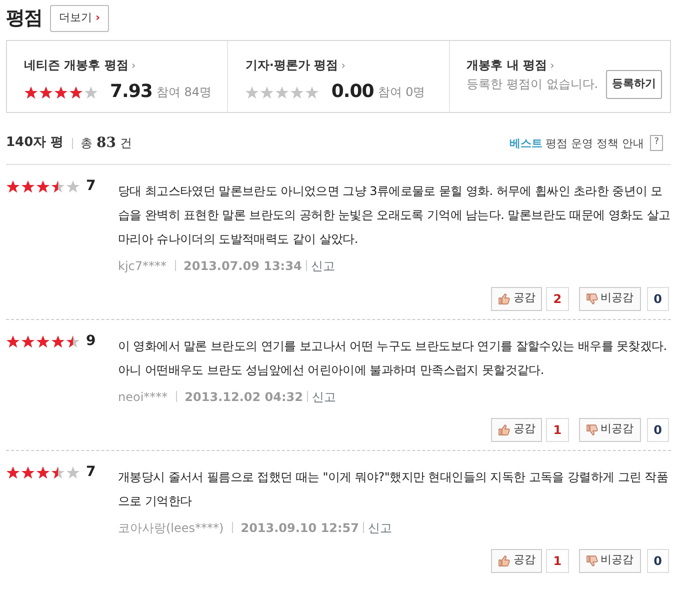 The width and height of the screenshot is (677, 606). What do you see at coordinates (507, 65) in the screenshot?
I see `rating-link: 개봉후 내 평점` at bounding box center [507, 65].